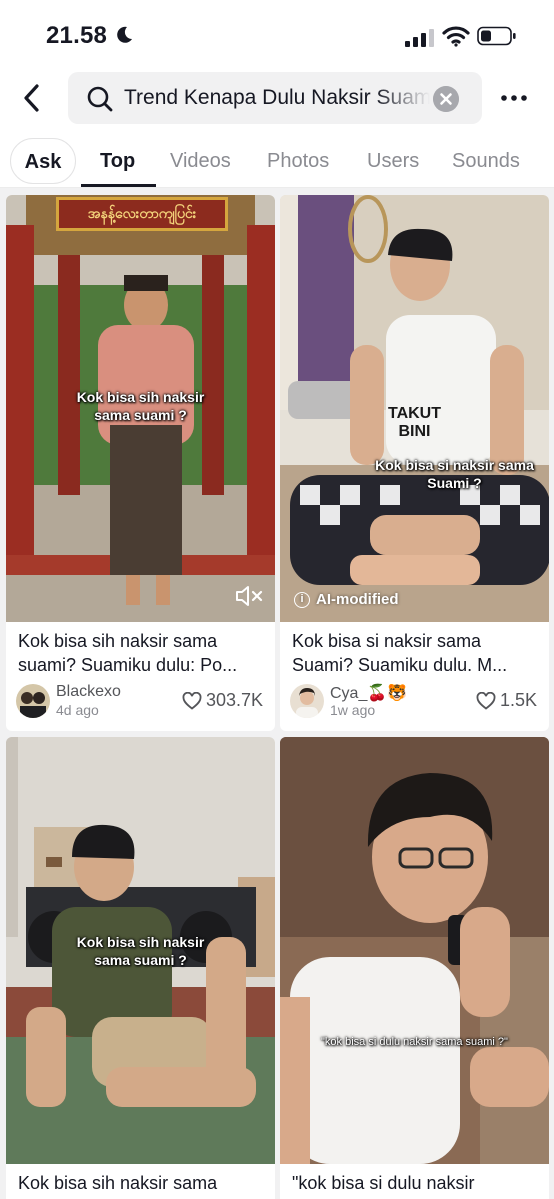 The image size is (554, 1199). Describe the element at coordinates (446, 99) in the screenshot. I see `clear-search-icon` at that location.